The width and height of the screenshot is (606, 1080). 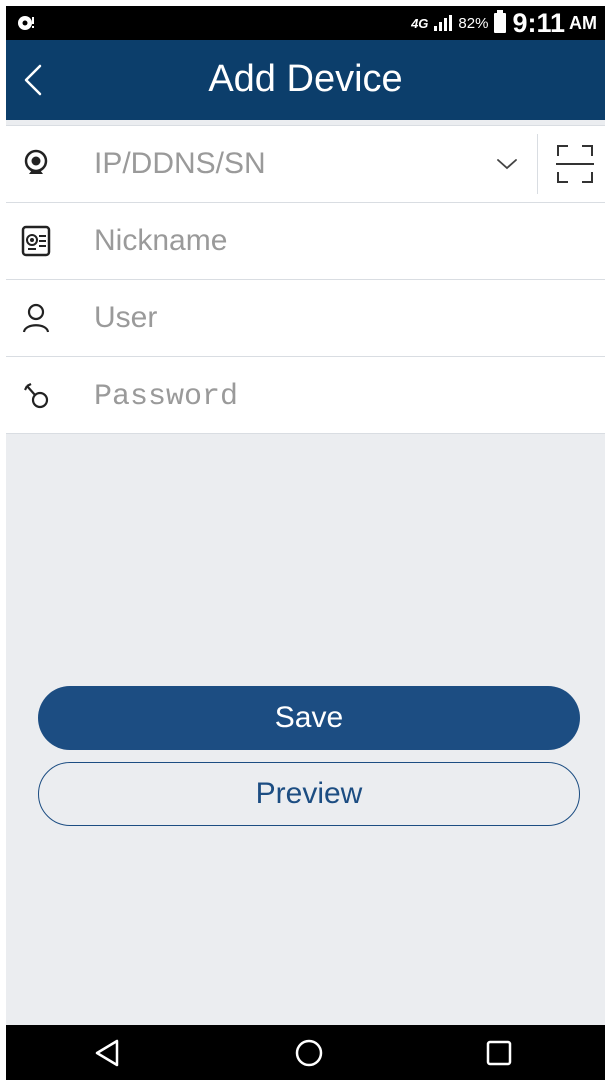 I want to click on back-triangle-icon, so click(x=108, y=1053).